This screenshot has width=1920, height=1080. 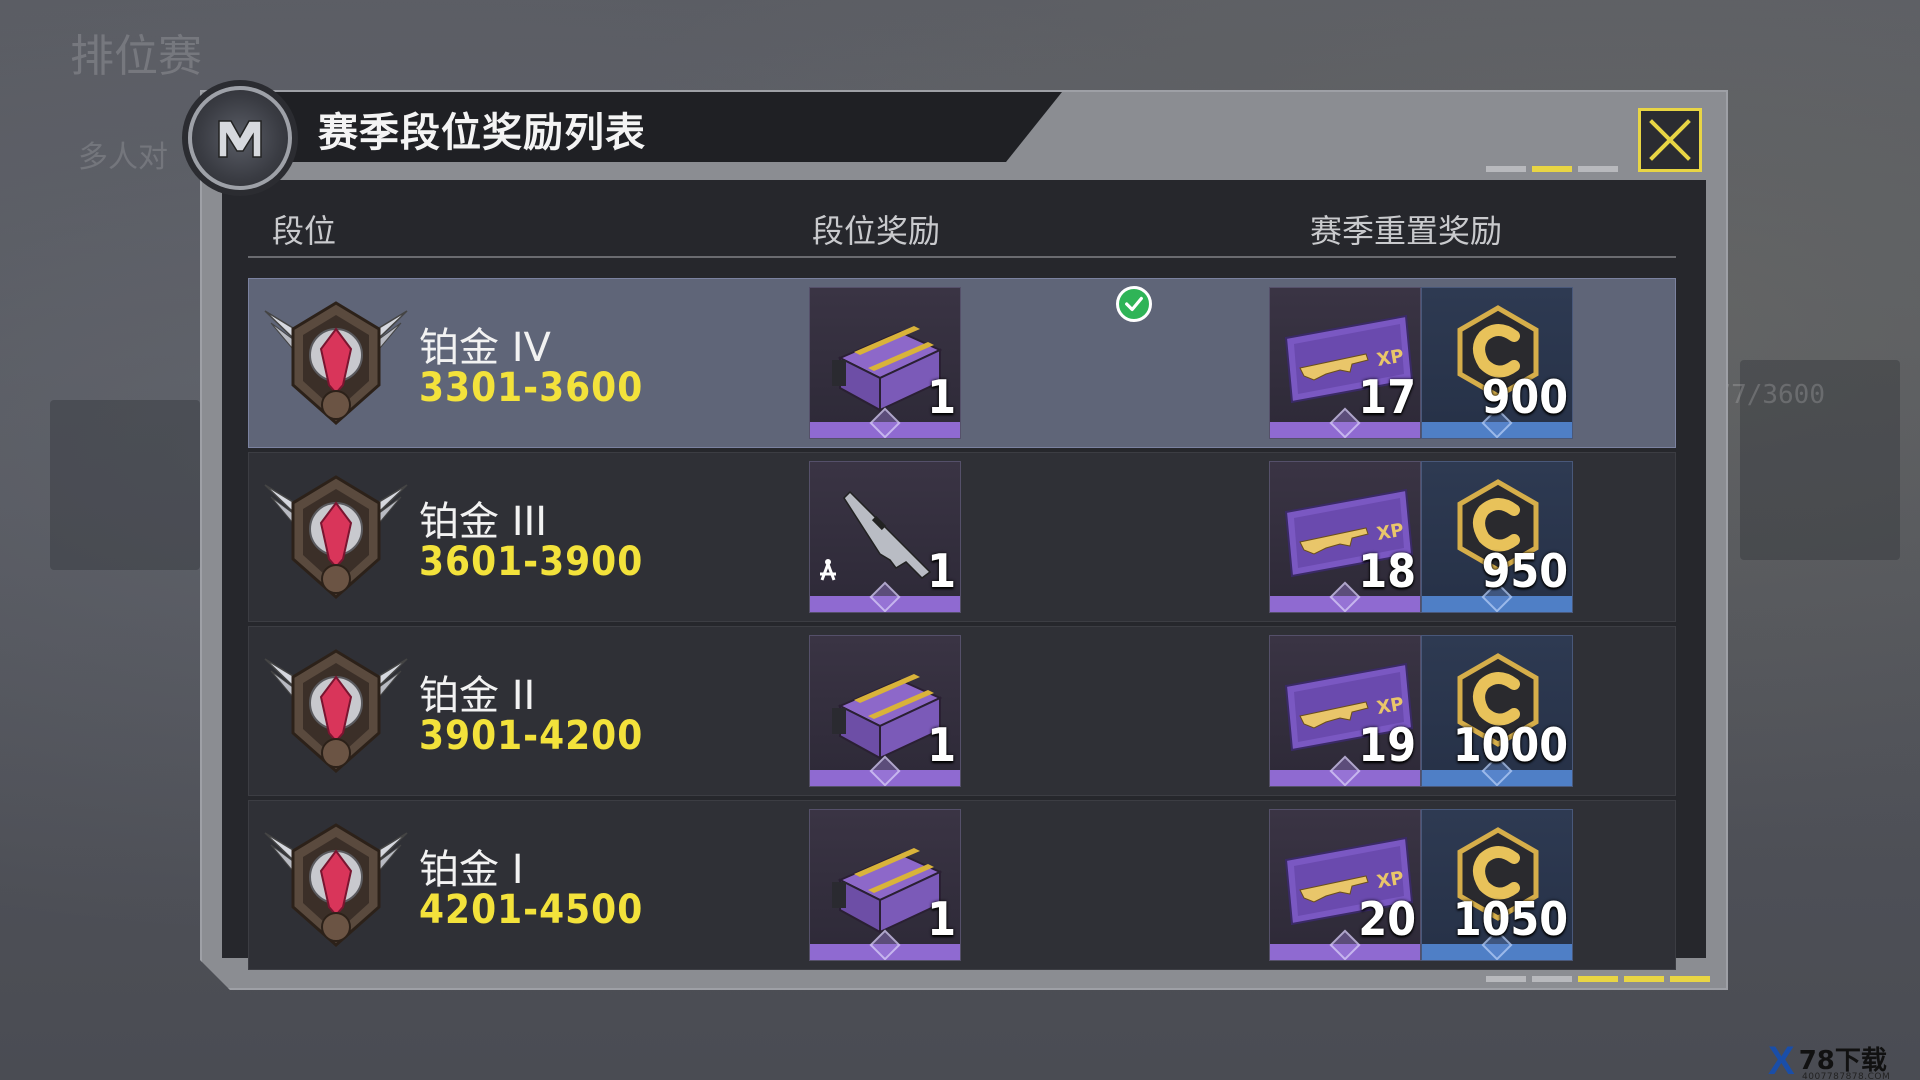 I want to click on reward-count: 18, so click(x=1387, y=571).